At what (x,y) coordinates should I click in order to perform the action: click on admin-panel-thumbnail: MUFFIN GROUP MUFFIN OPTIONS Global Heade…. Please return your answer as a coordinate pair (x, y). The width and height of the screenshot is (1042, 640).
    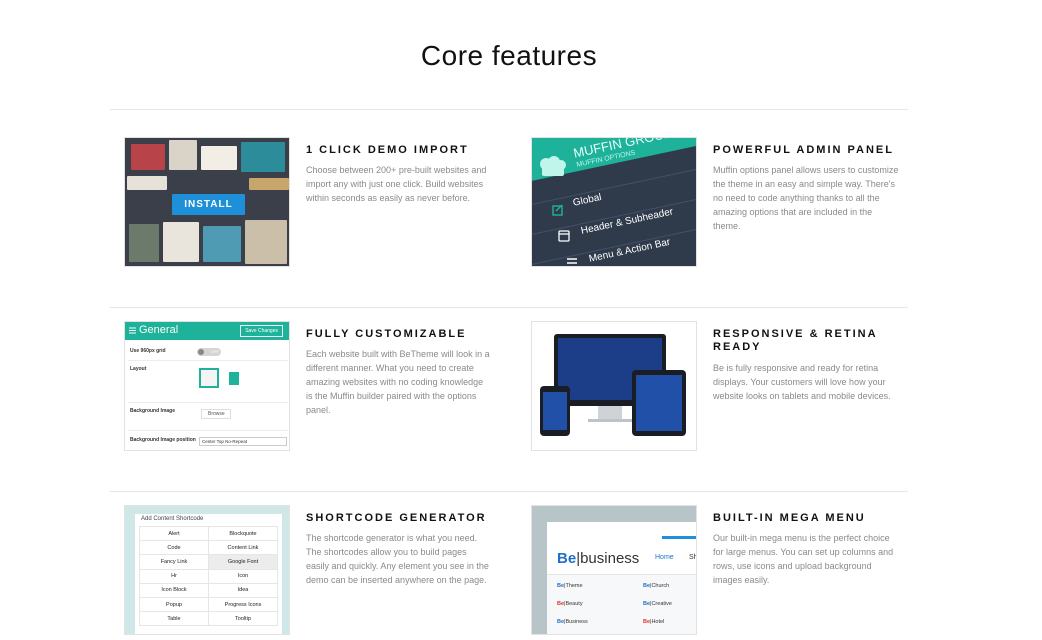
    Looking at the image, I should click on (614, 202).